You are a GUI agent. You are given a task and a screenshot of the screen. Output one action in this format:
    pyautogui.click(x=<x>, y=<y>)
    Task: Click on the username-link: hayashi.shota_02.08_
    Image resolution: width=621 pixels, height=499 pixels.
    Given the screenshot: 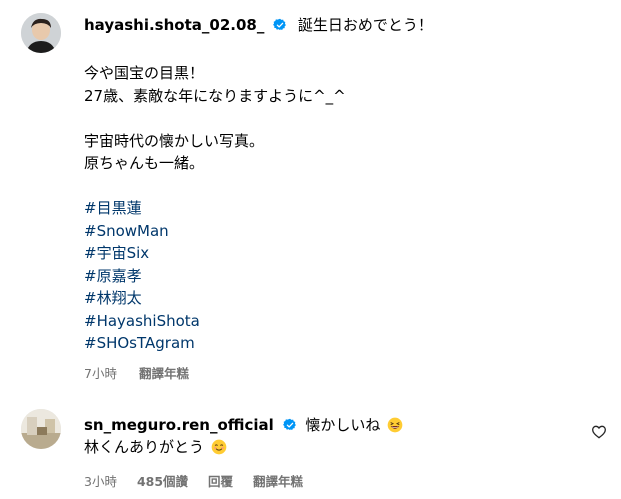 What is the action you would take?
    pyautogui.click(x=174, y=25)
    